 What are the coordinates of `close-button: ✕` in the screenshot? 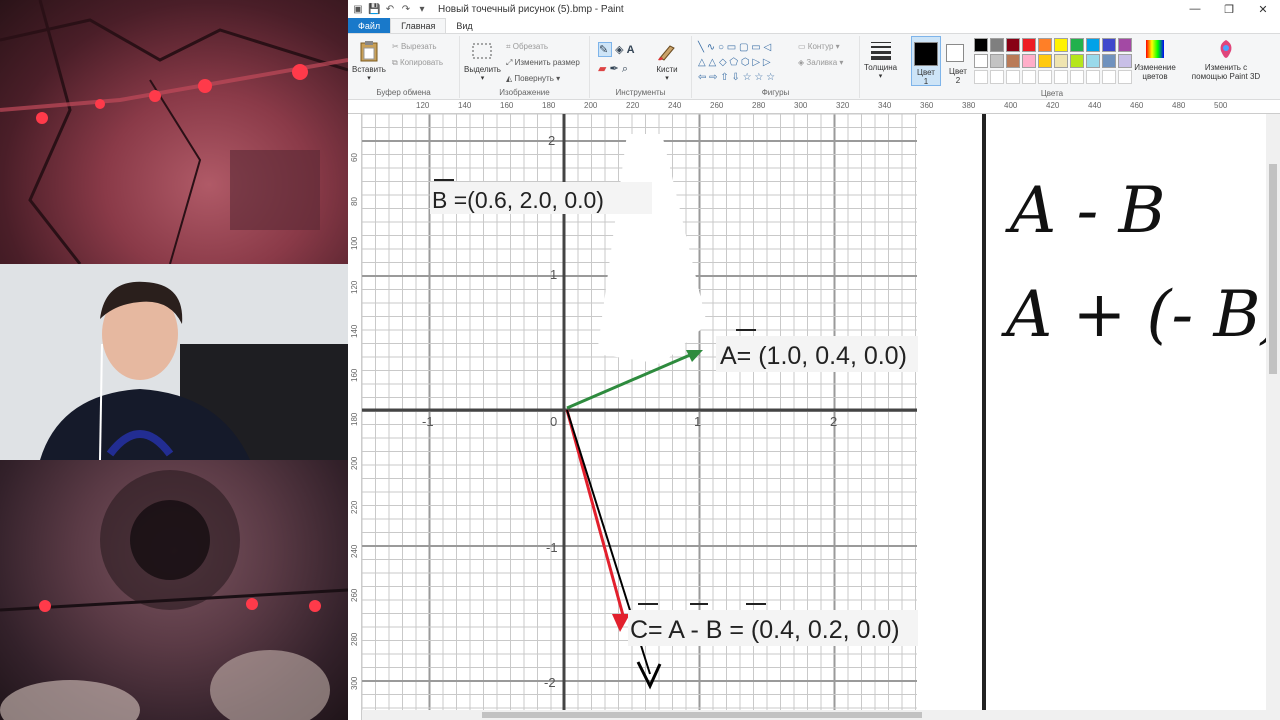 It's located at (1263, 9).